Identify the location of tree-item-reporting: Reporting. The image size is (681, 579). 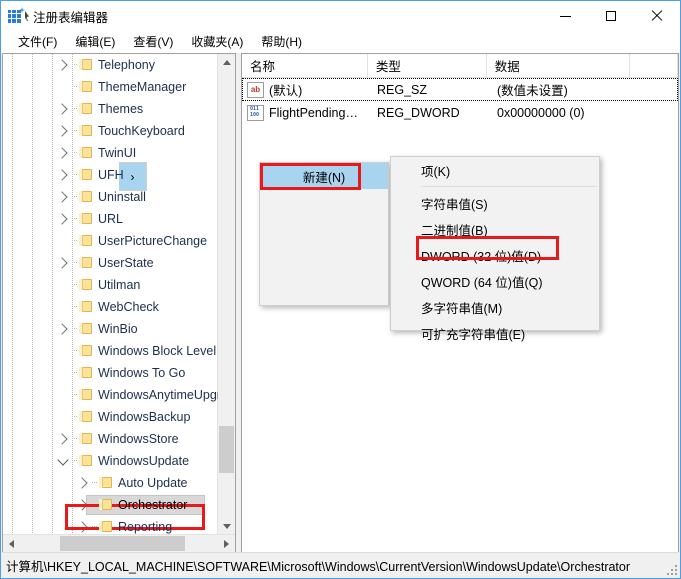
(110, 525).